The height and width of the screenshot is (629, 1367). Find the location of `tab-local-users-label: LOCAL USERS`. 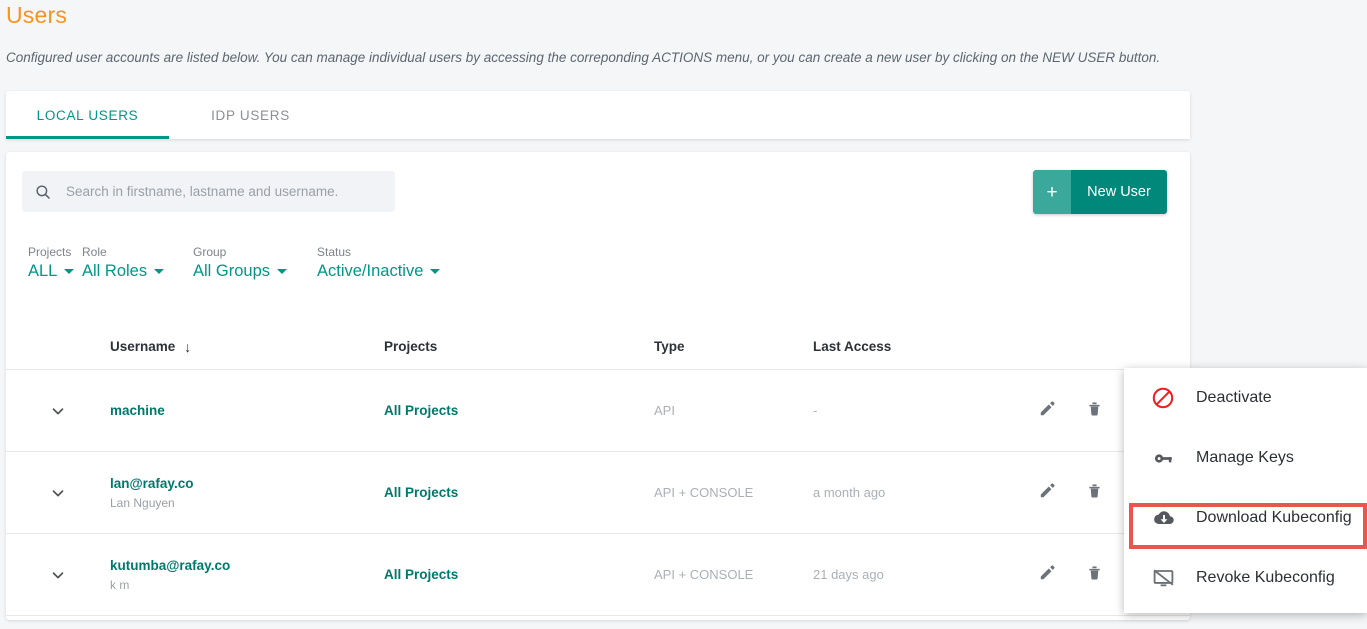

tab-local-users-label: LOCAL USERS is located at coordinates (87, 115).